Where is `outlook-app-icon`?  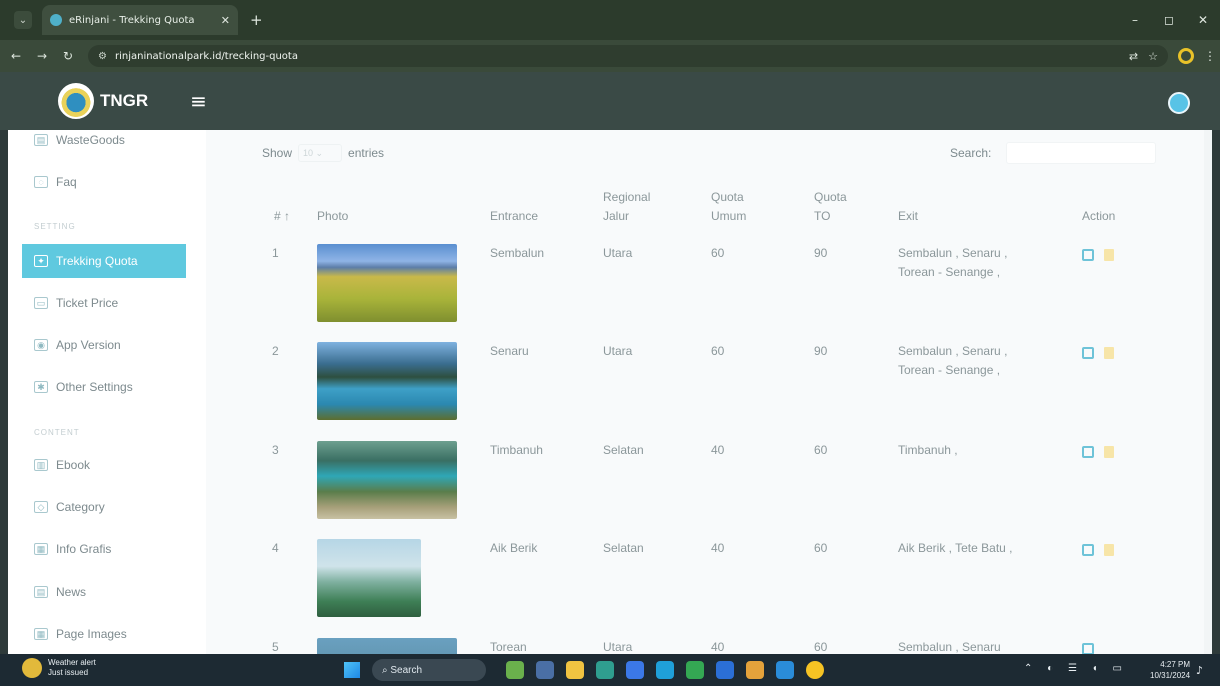
outlook-app-icon is located at coordinates (725, 670).